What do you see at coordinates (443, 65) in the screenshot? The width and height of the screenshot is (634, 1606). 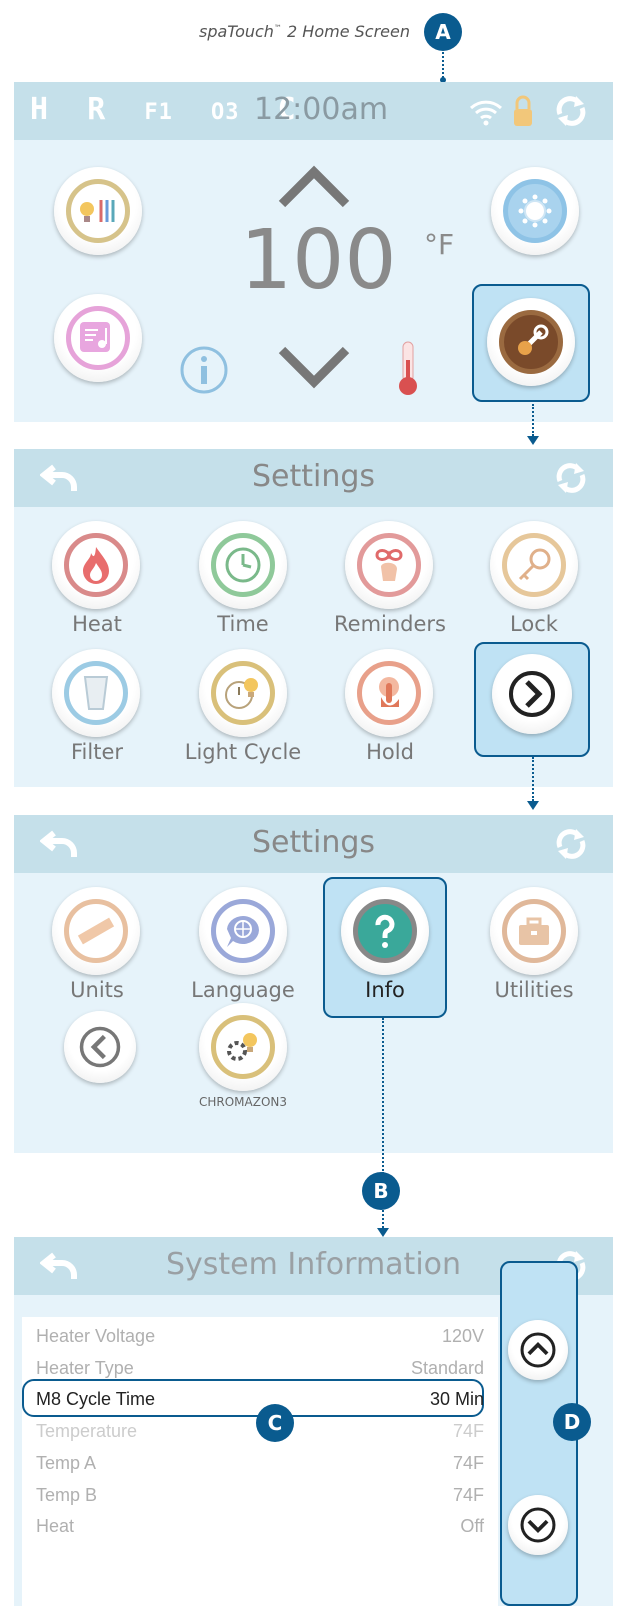 I see `marker-a-leader` at bounding box center [443, 65].